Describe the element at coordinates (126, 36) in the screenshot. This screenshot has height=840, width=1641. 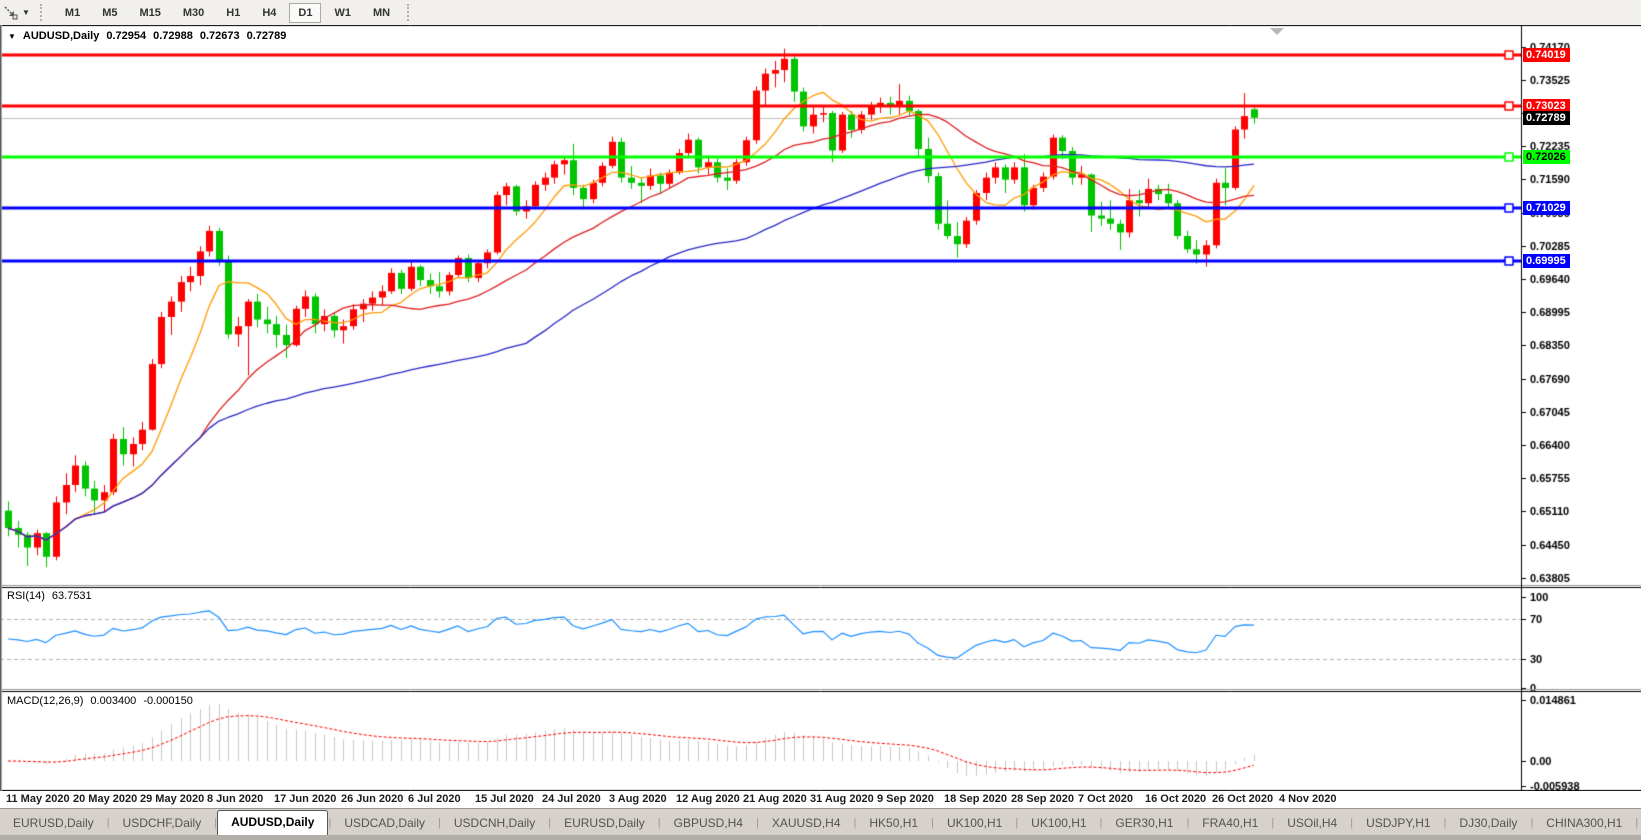
I see `chart-open-value: 0.72954` at that location.